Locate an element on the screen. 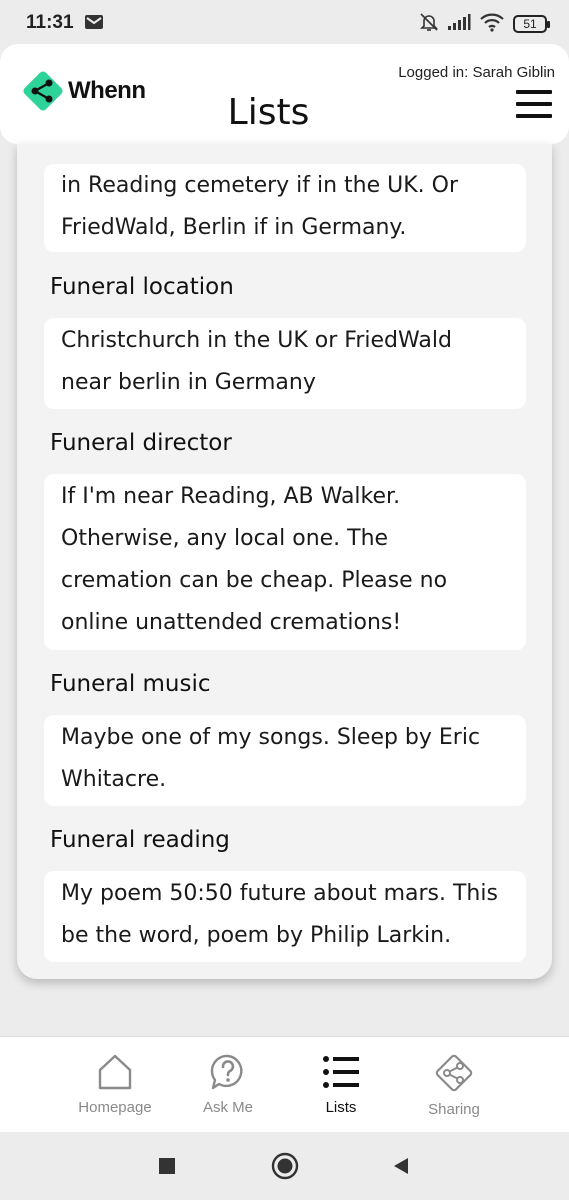 The width and height of the screenshot is (569, 1200). answer-line: If I'm near Reading, AB Walker. is located at coordinates (231, 496).